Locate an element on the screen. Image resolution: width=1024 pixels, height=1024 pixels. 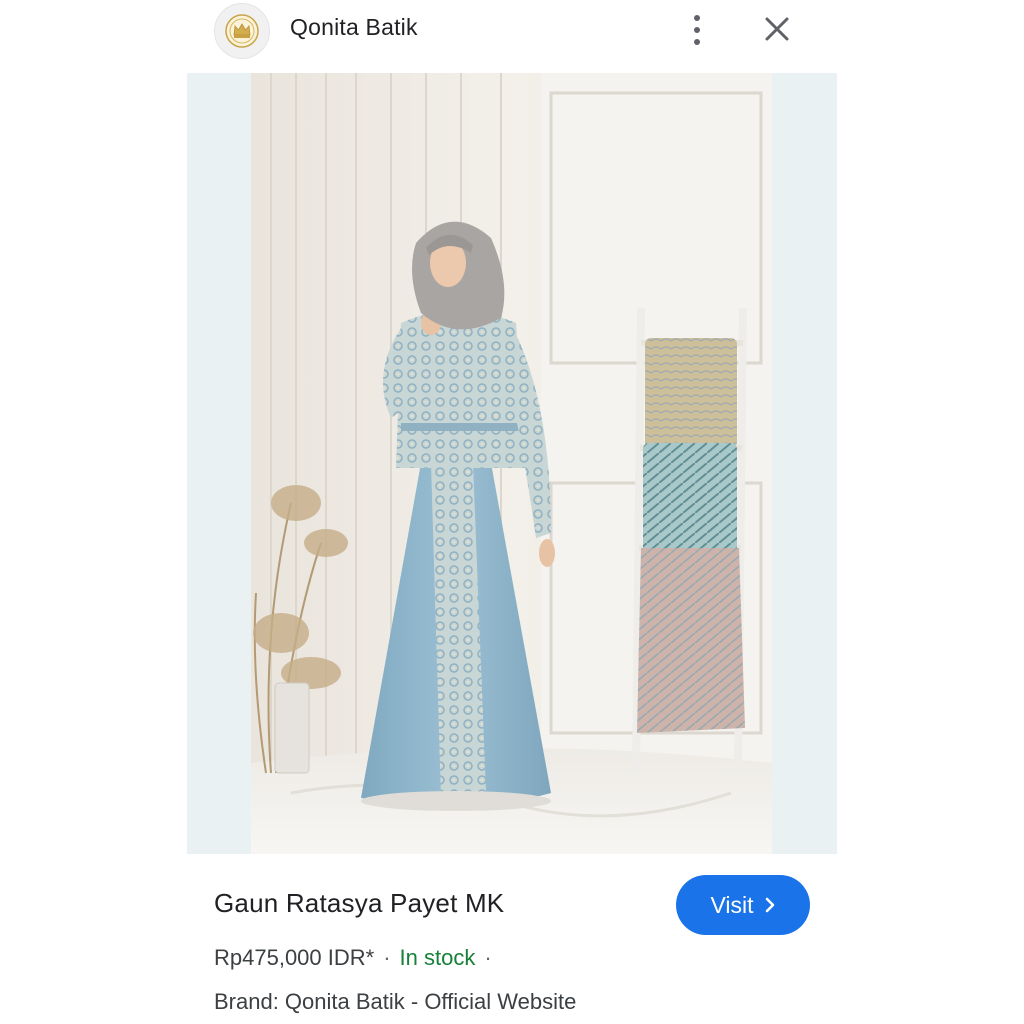
visit-button: Visit is located at coordinates (743, 905).